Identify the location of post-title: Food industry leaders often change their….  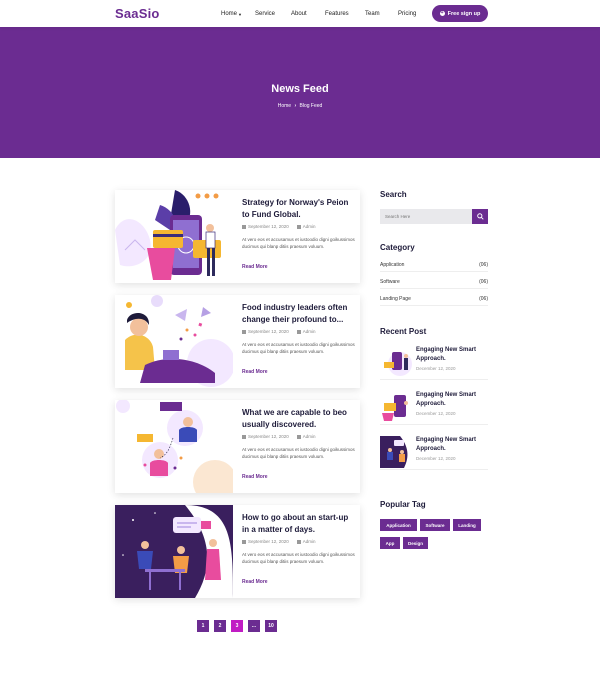
(298, 314).